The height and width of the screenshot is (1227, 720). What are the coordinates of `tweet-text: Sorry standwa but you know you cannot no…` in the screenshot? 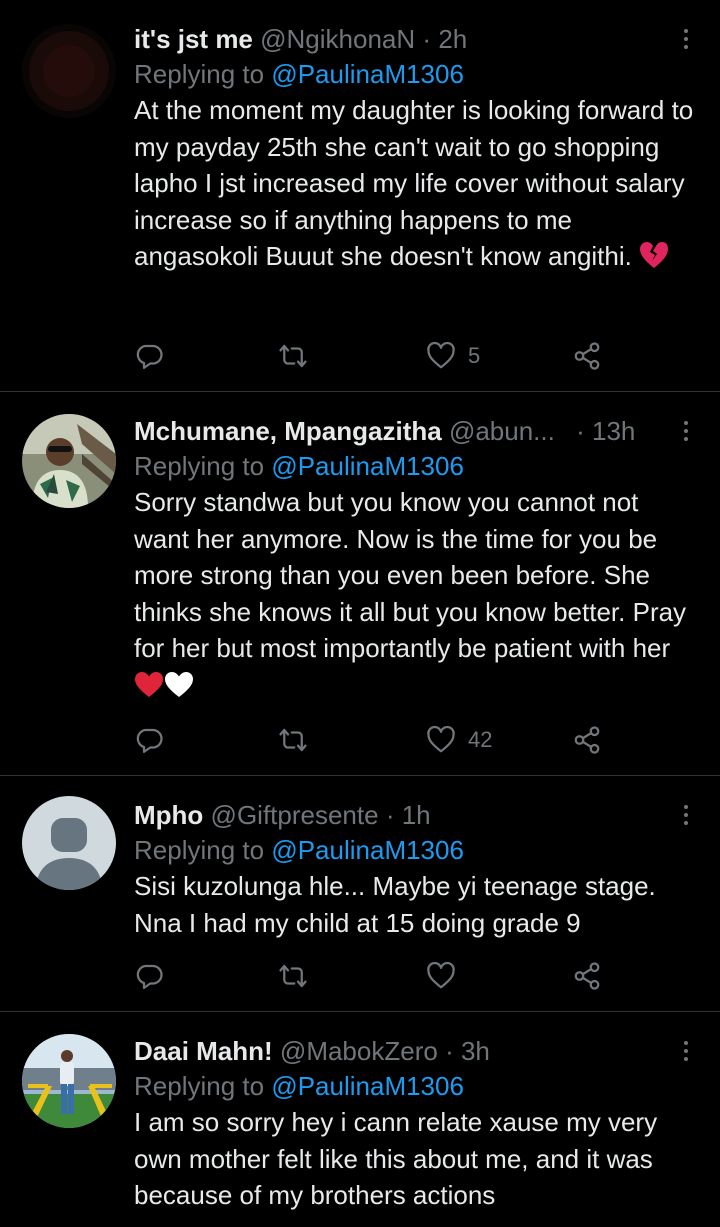 It's located at (415, 596).